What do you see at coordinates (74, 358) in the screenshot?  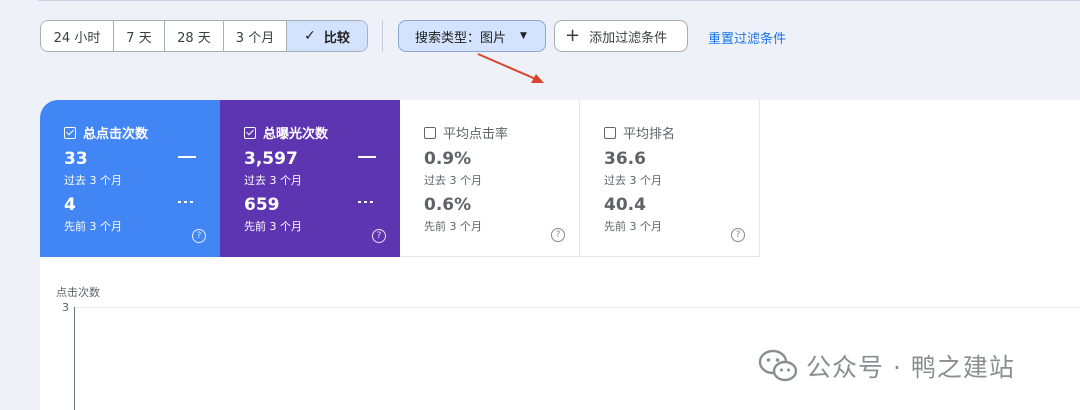 I see `chart-y-axis` at bounding box center [74, 358].